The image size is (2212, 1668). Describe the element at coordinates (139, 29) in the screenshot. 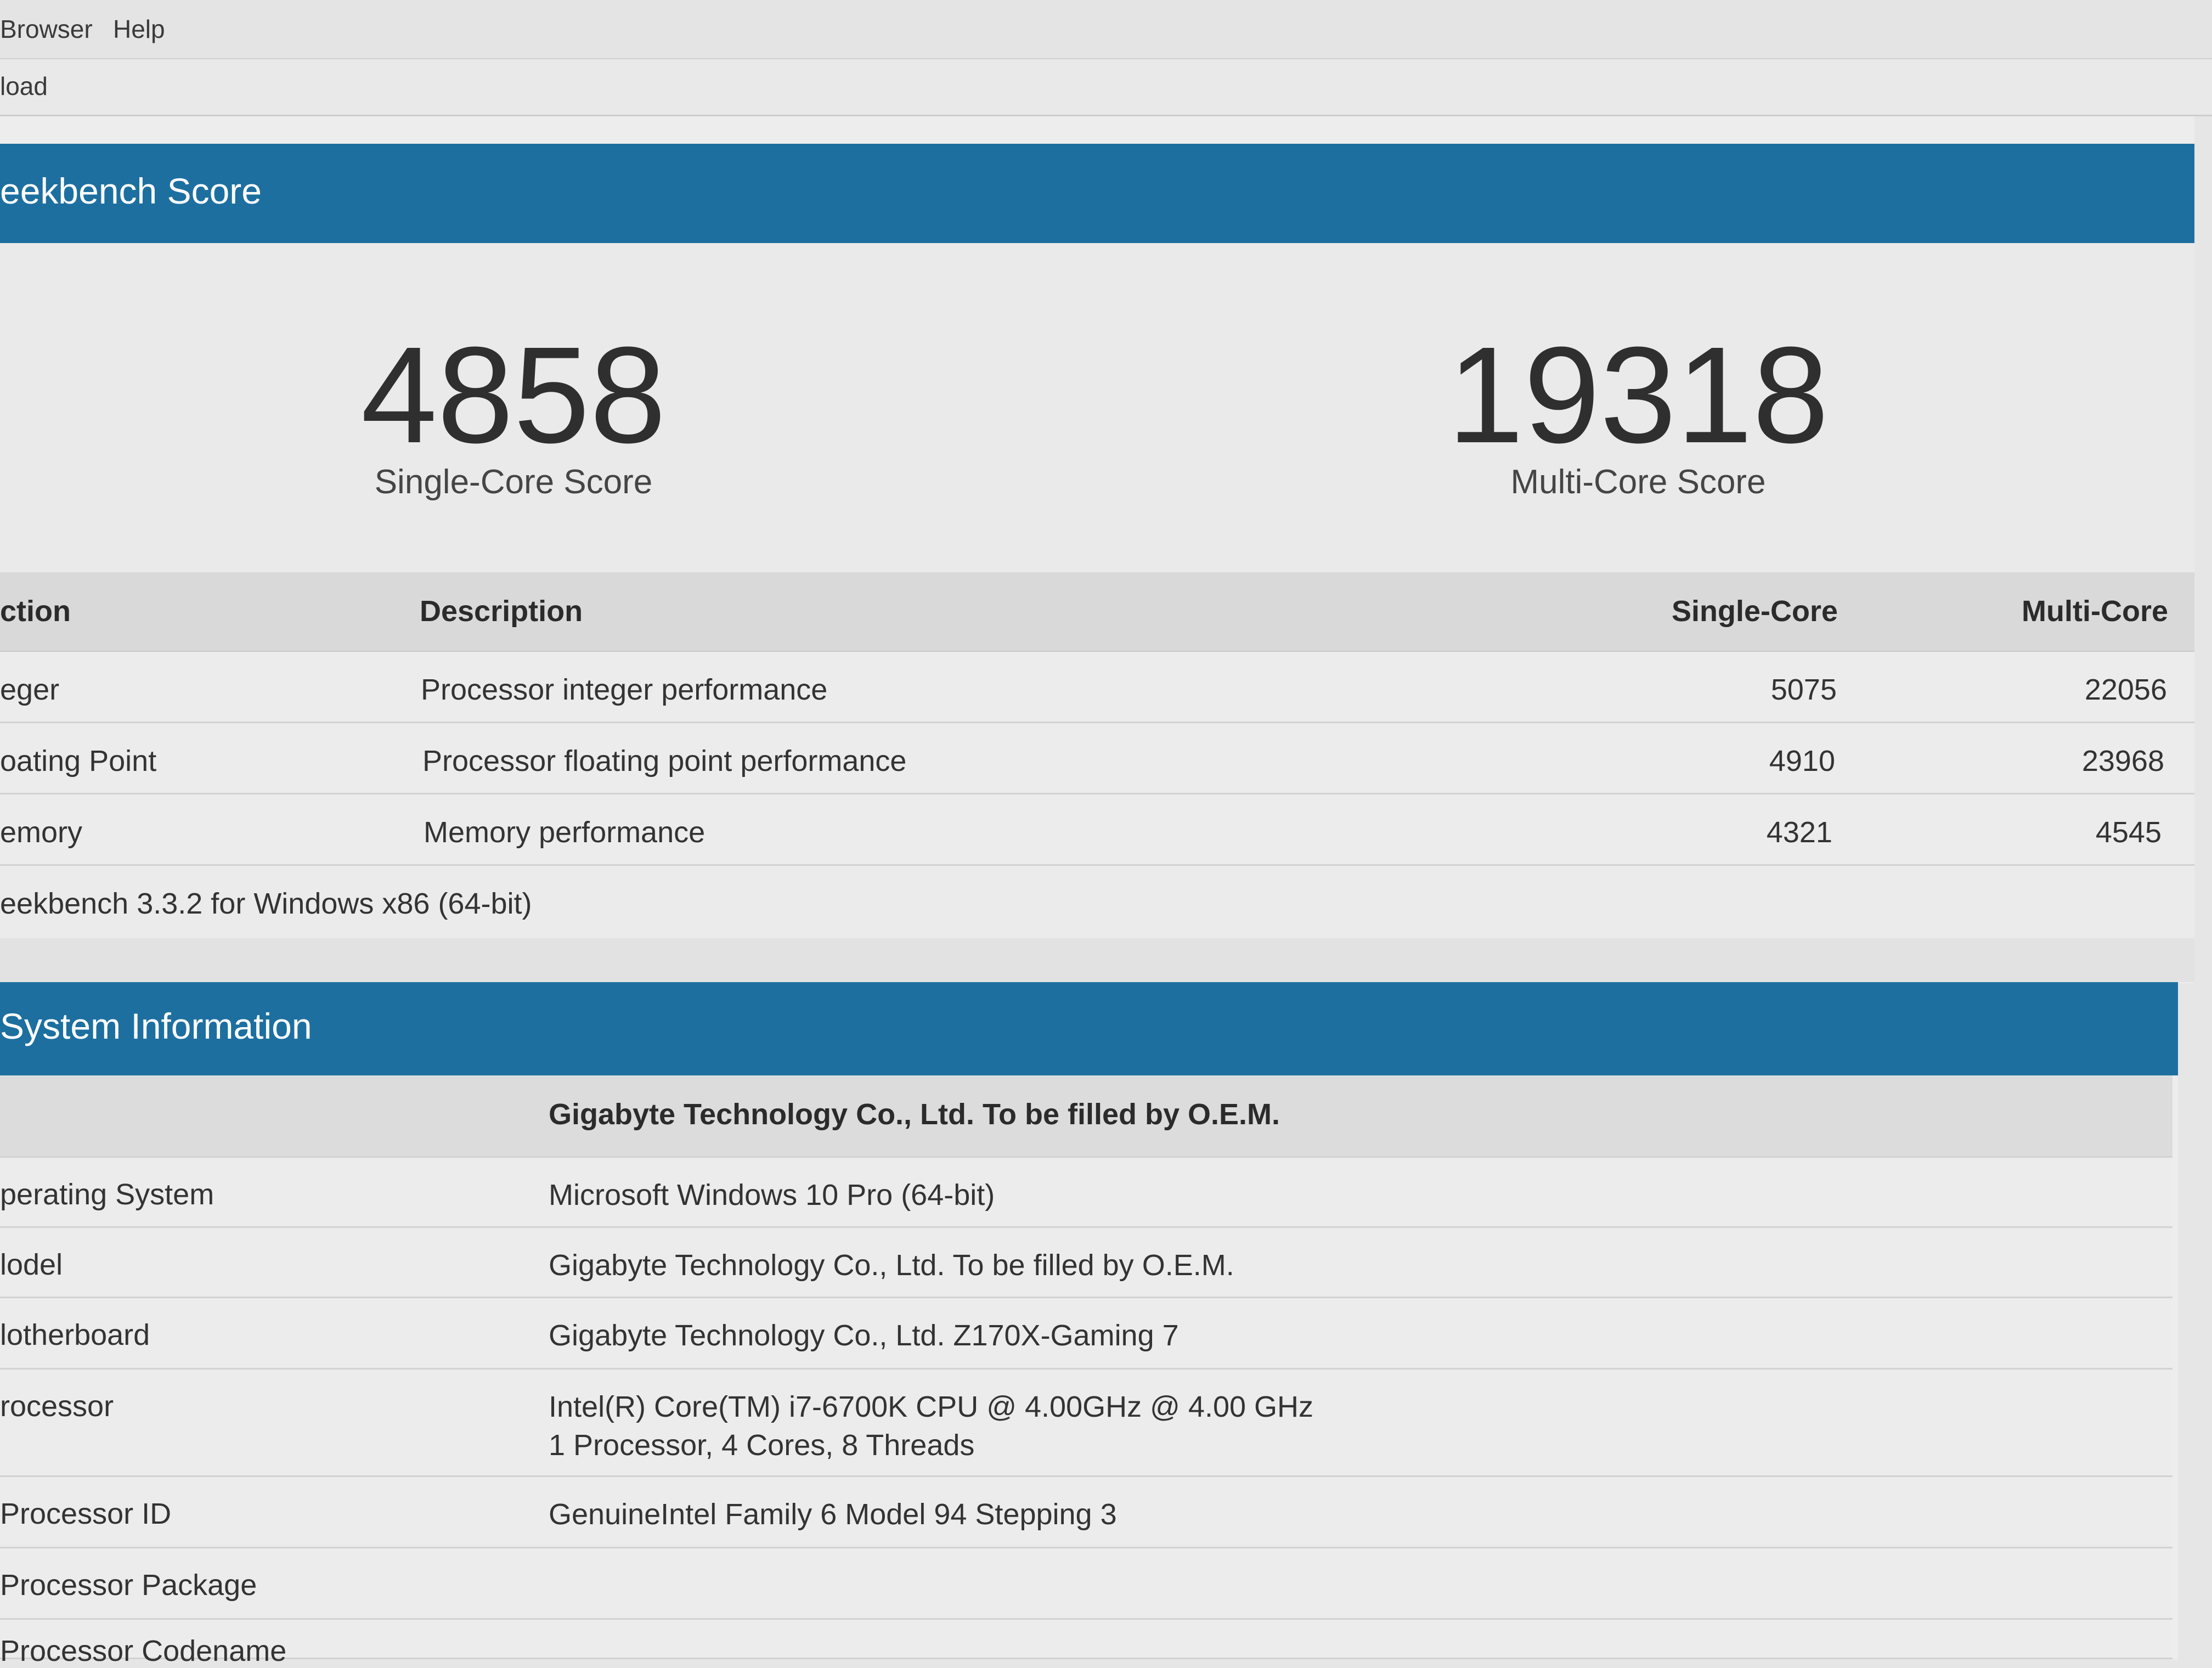

I see `menu-help: Help` at that location.